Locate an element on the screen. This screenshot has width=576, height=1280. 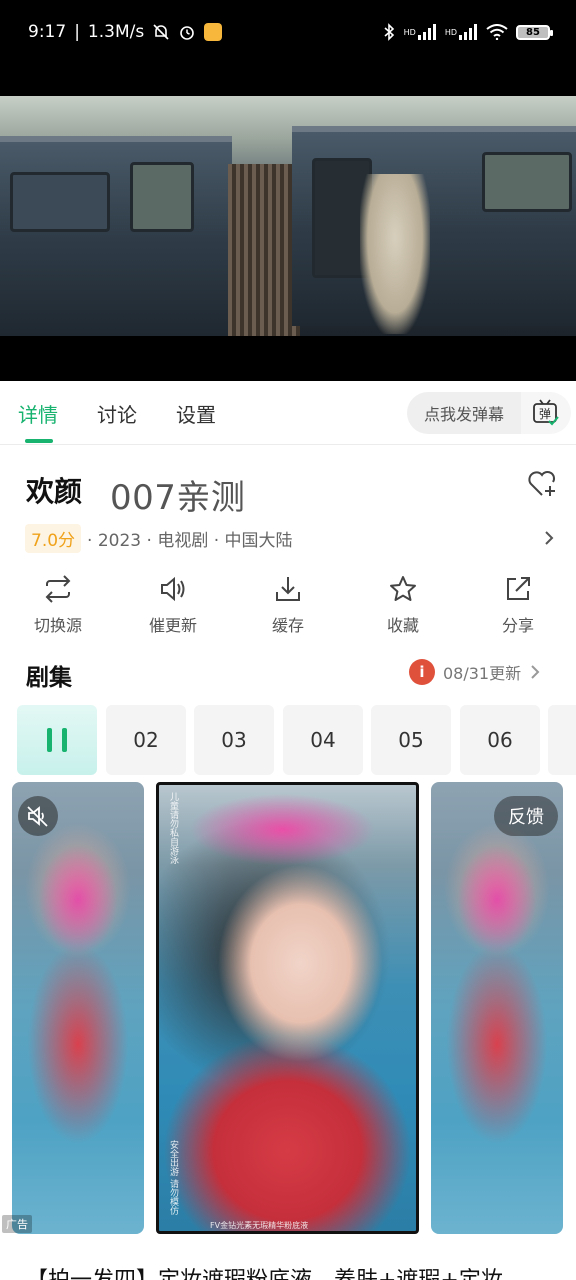
action-label: 切换源 is located at coordinates (57, 625).